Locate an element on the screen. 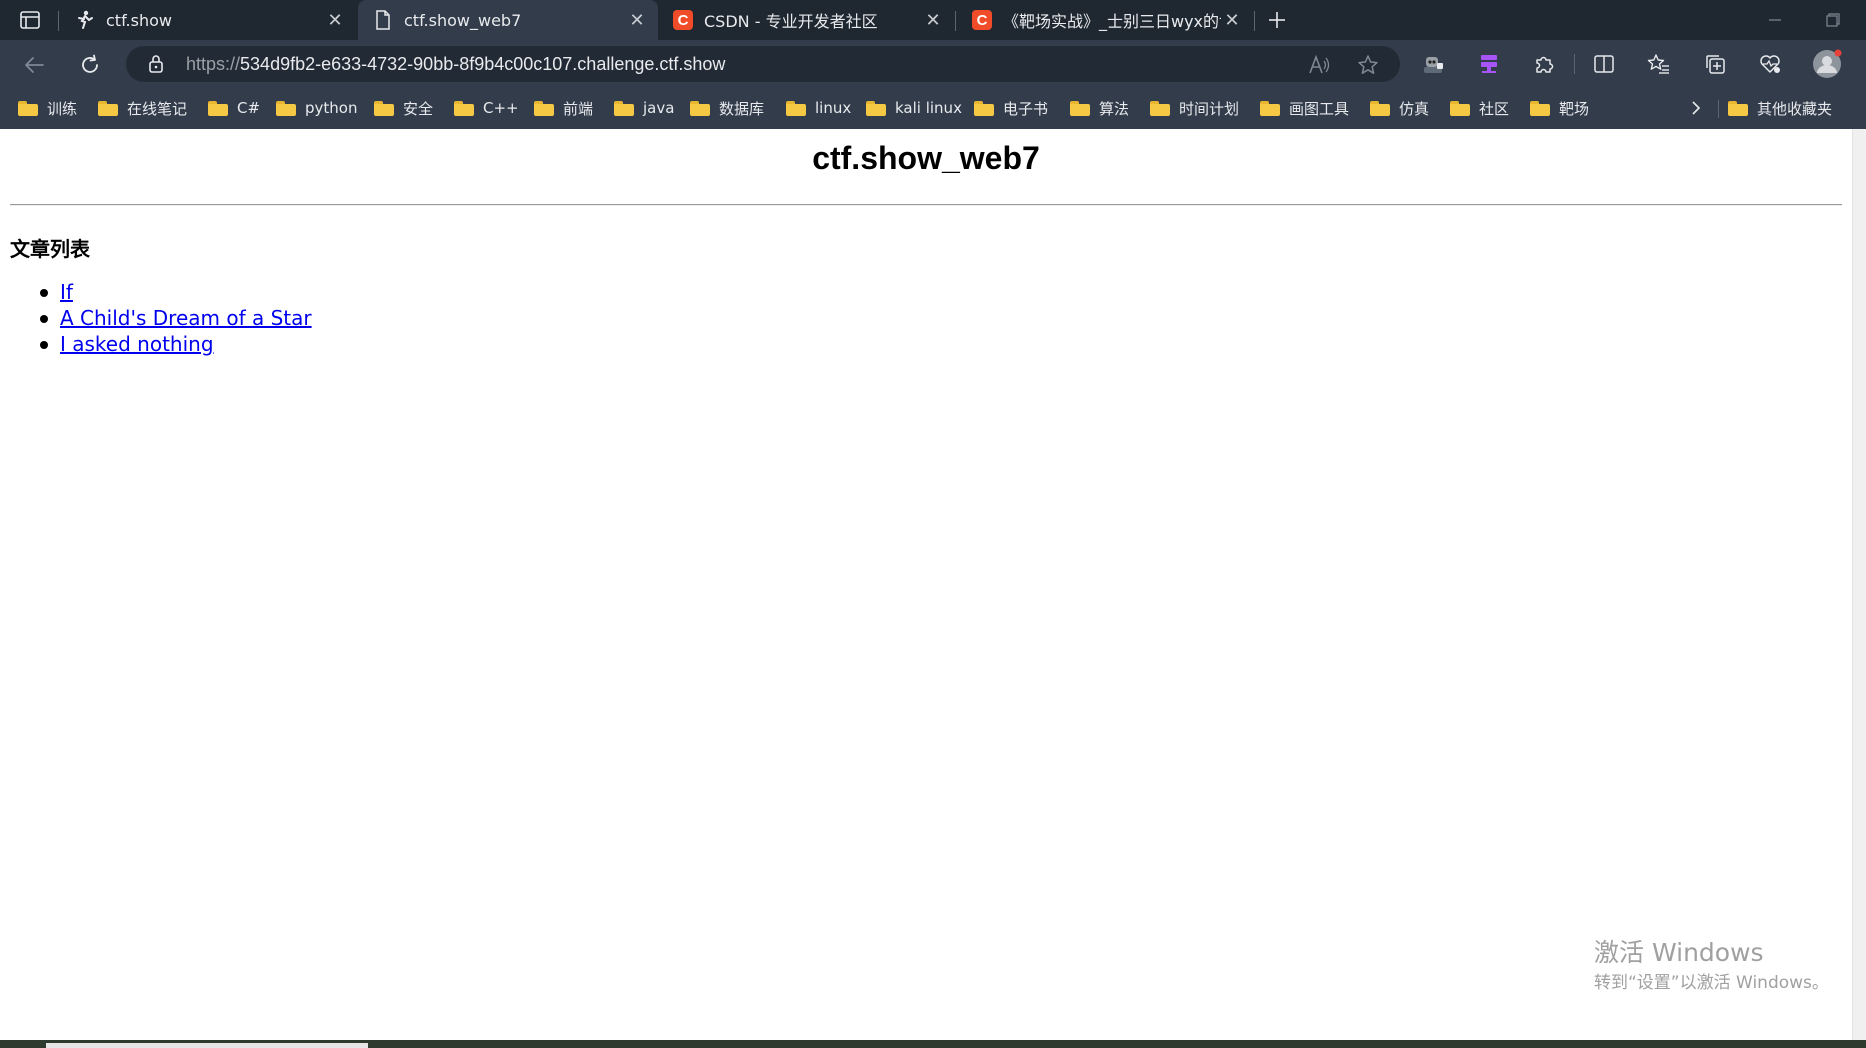  bookmark-folder: 电子书 is located at coordinates (1011, 108).